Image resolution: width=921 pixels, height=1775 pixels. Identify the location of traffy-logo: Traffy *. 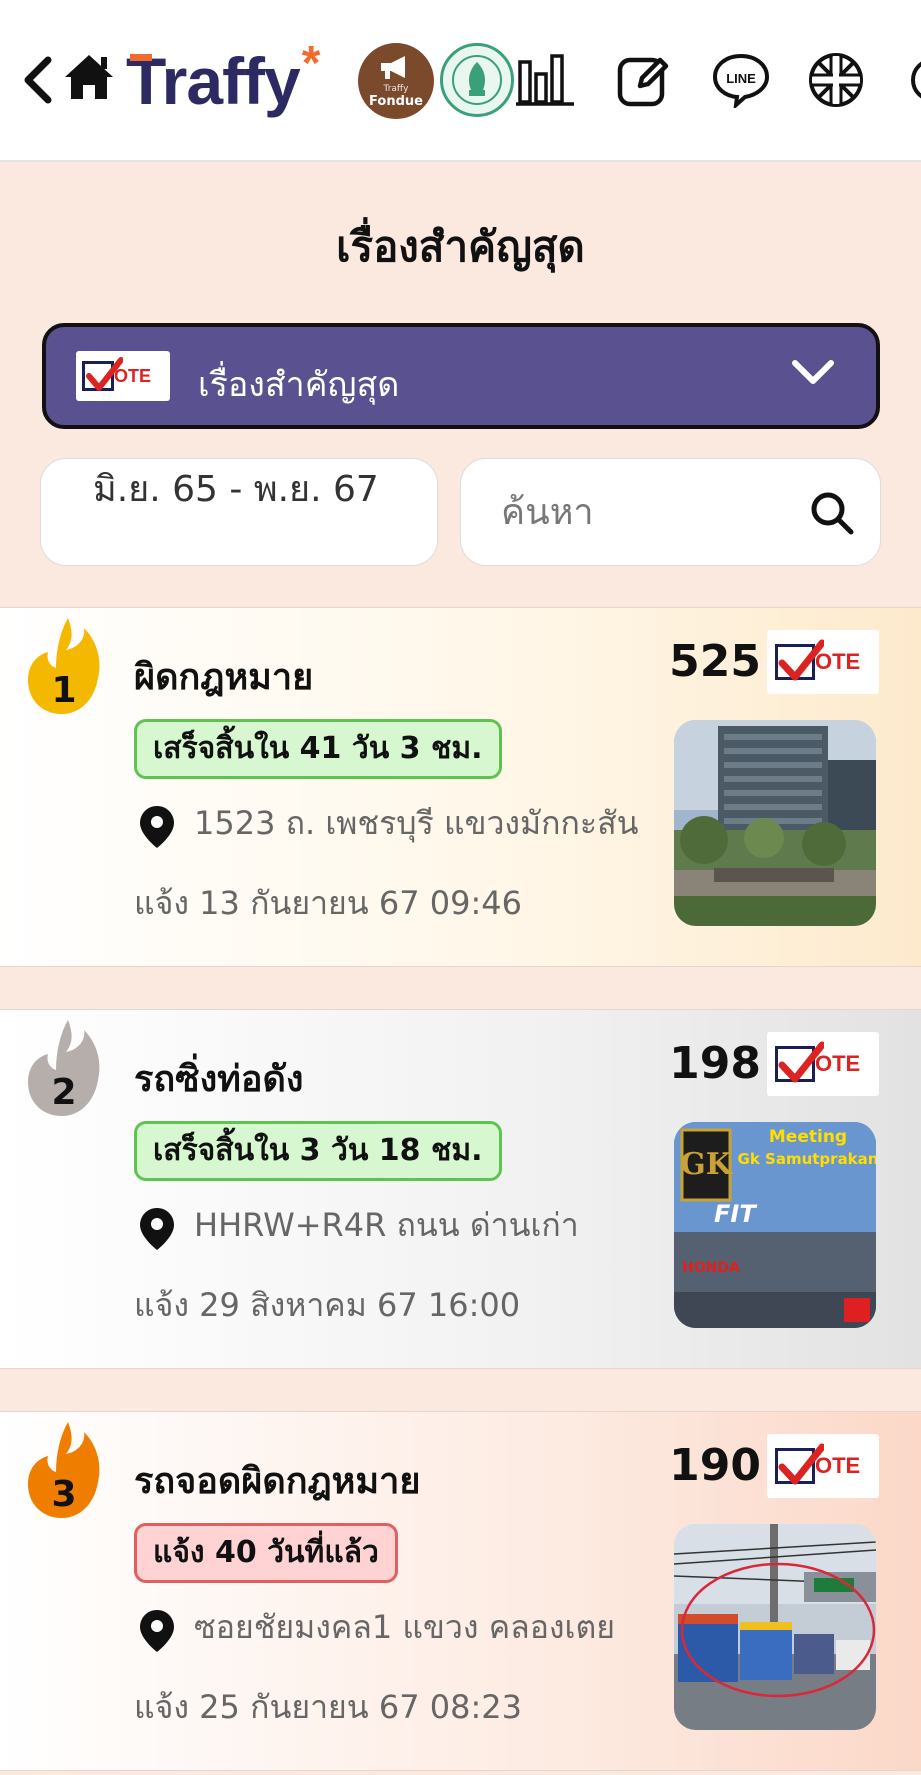
(223, 81).